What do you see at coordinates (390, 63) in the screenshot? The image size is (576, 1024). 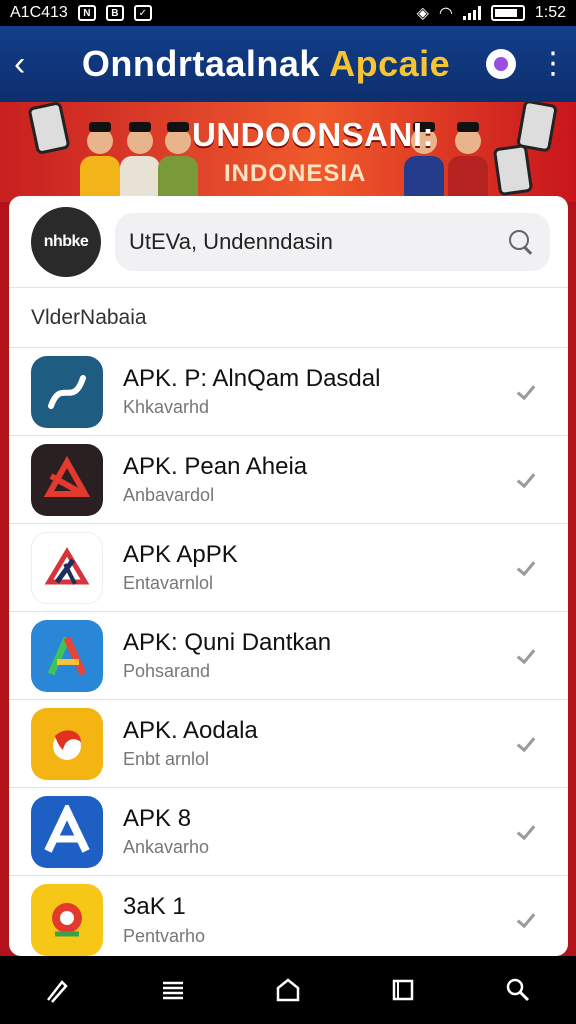 I see `title-accent: Apcaie` at bounding box center [390, 63].